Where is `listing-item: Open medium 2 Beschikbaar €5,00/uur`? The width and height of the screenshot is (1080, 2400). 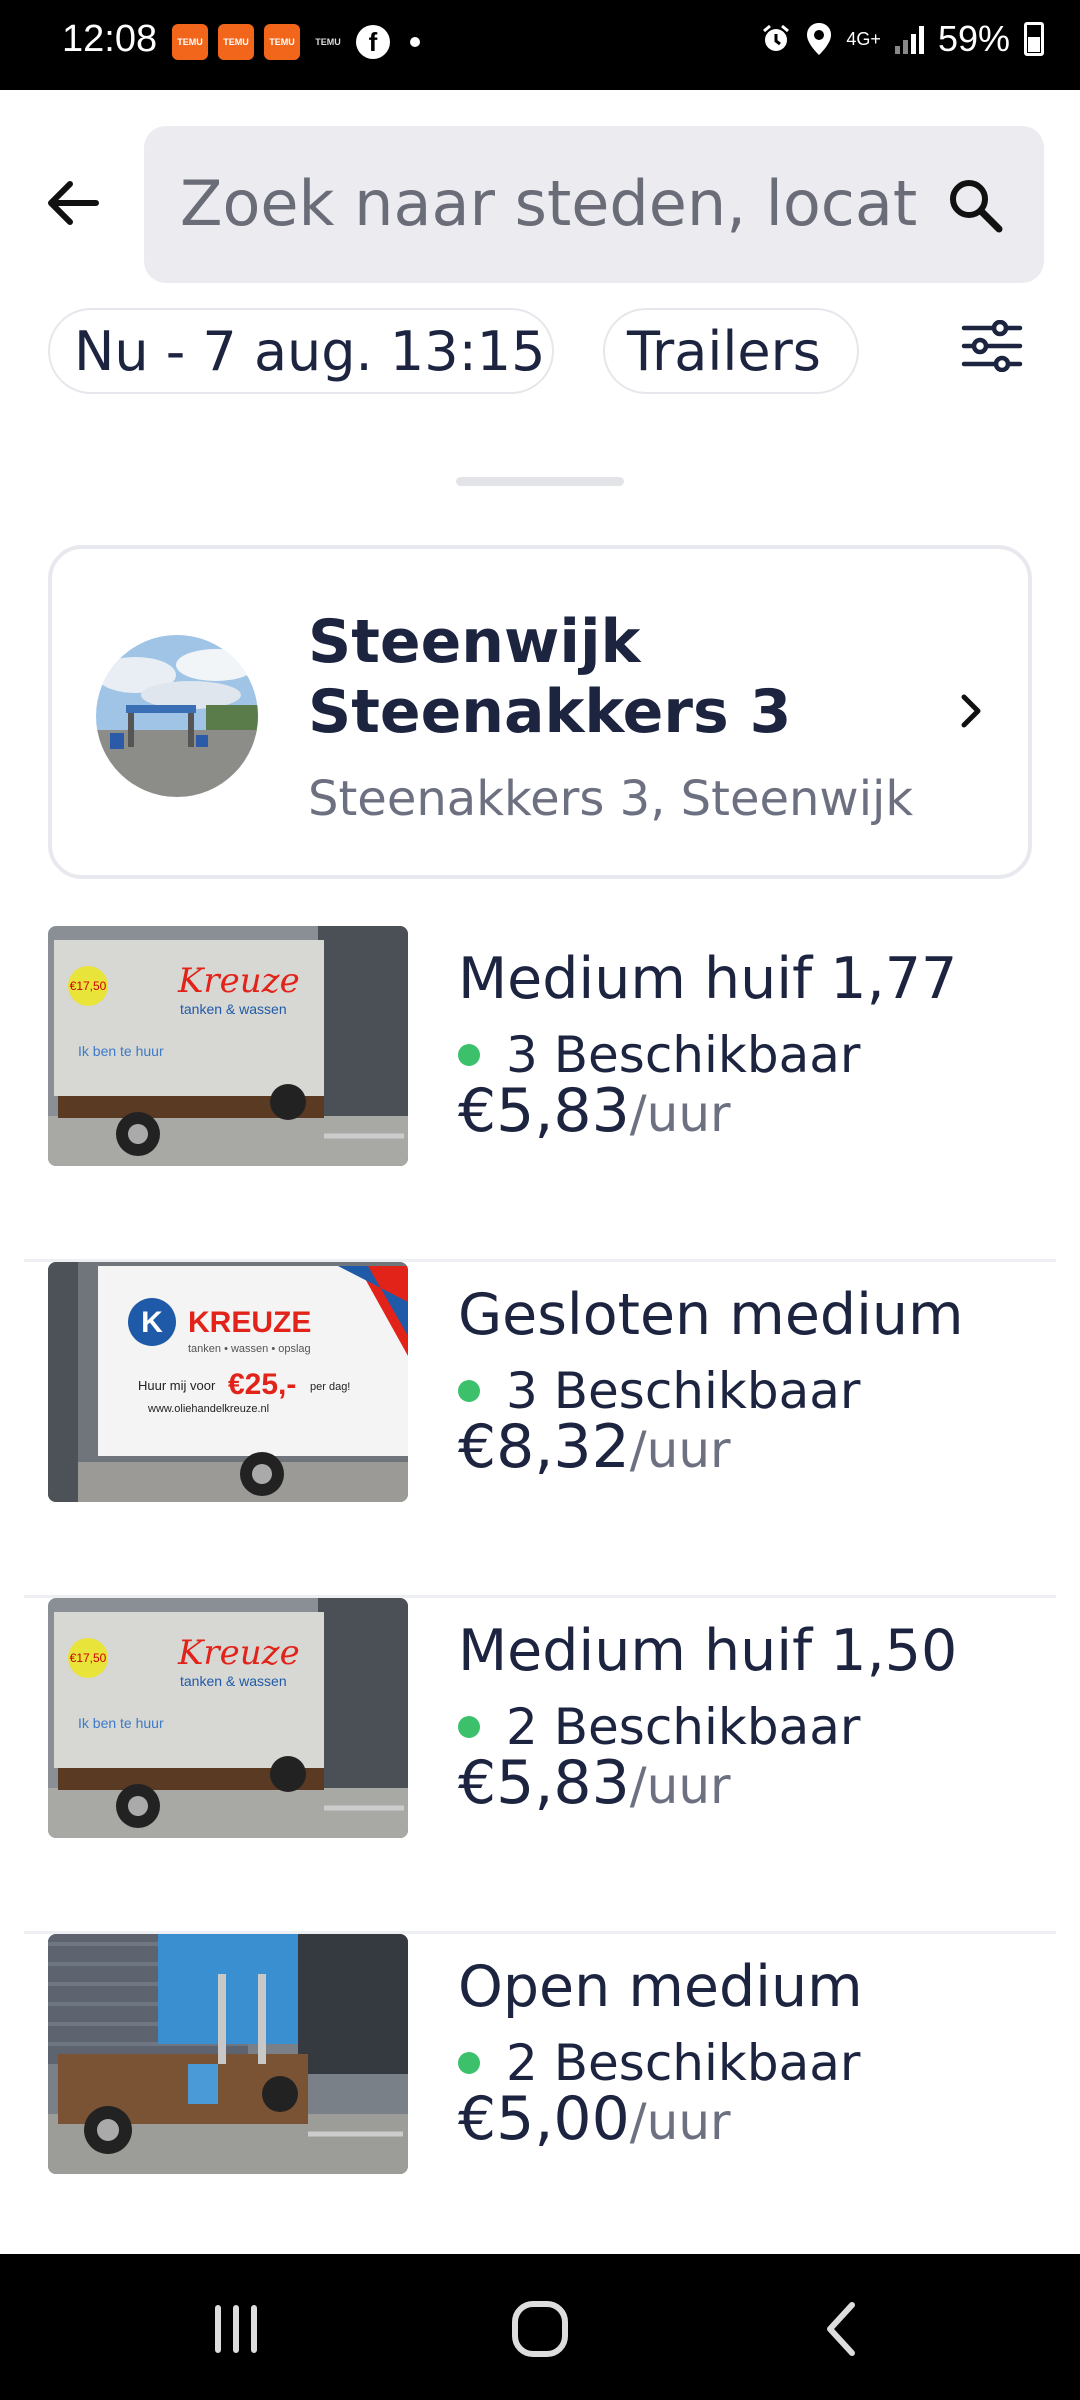 listing-item: Open medium 2 Beschikbaar €5,00/uur is located at coordinates (540, 2102).